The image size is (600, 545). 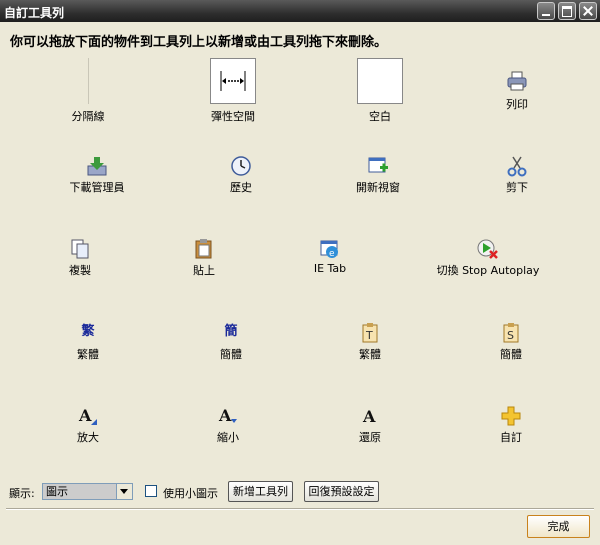 What do you see at coordinates (300, 492) in the screenshot?
I see `options-bar: 顯示: 圖示 使用小圖示 新增工具列 回復預設設定` at bounding box center [300, 492].